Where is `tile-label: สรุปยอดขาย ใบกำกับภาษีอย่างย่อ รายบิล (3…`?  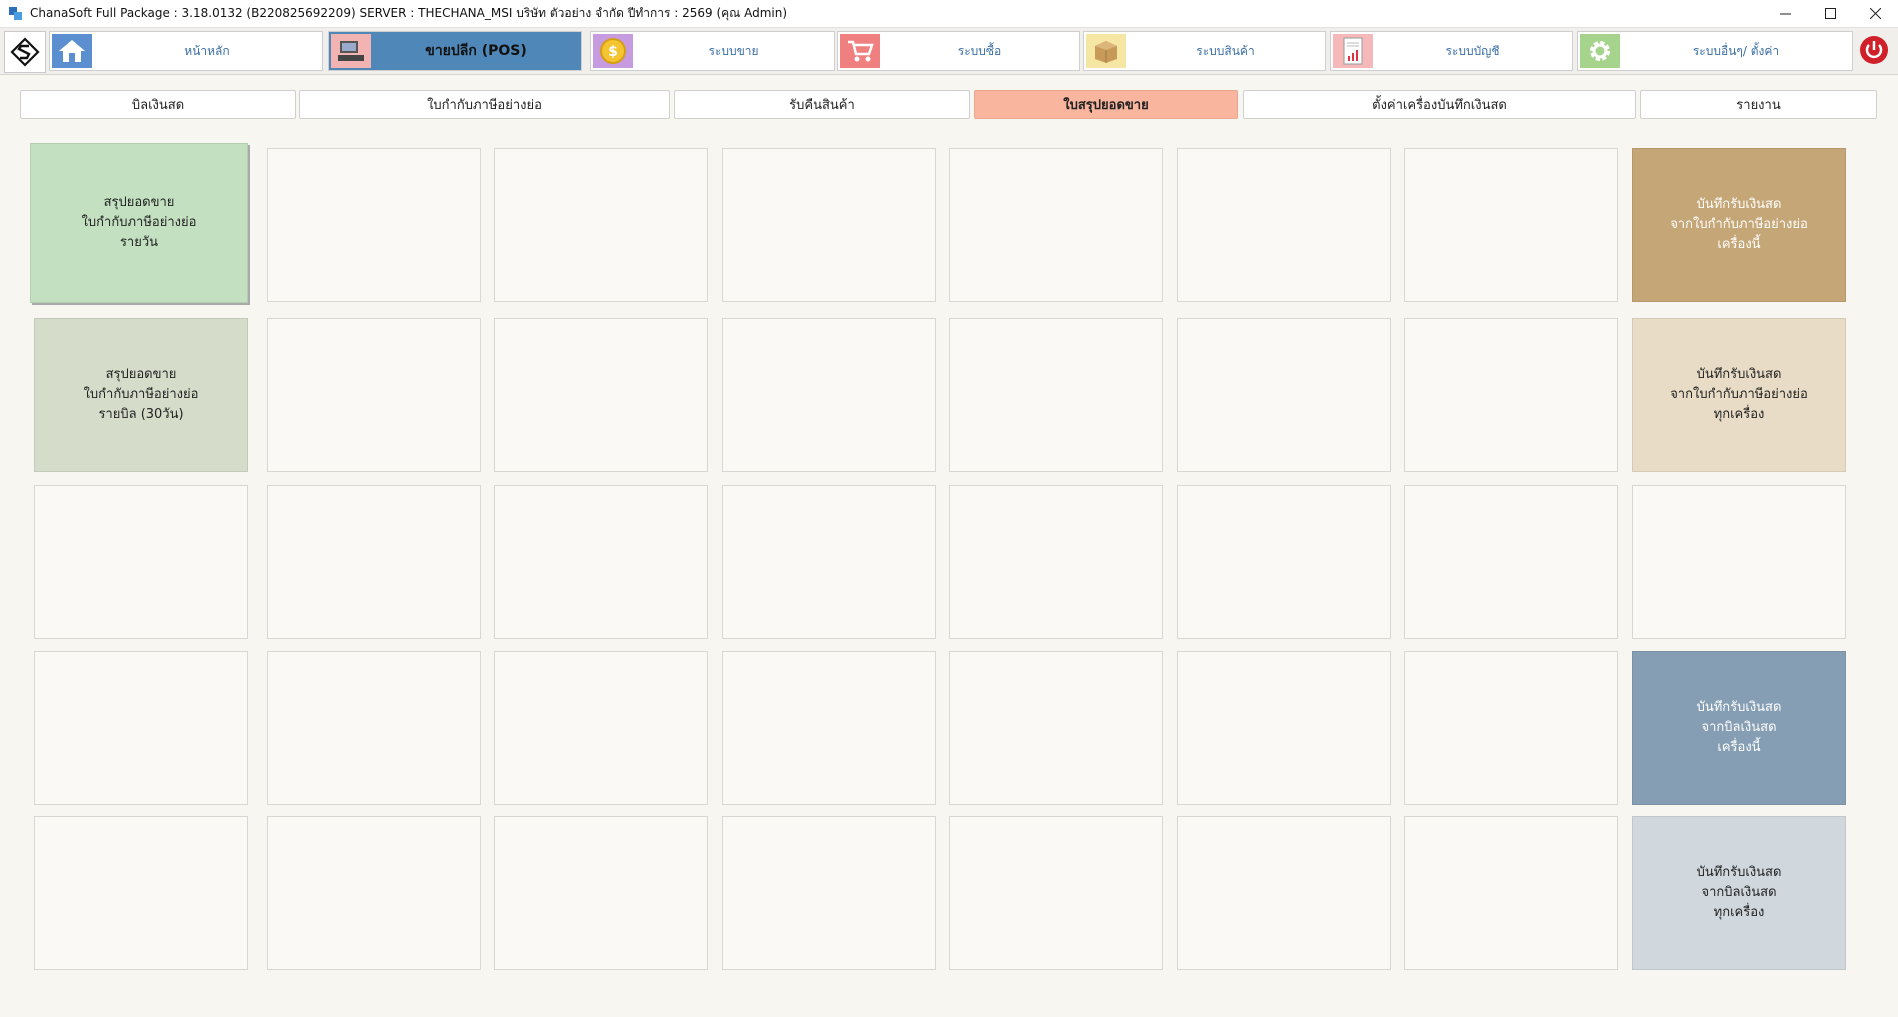 tile-label: สรุปยอดขาย ใบกำกับภาษีอย่างย่อ รายบิล (3… is located at coordinates (141, 394).